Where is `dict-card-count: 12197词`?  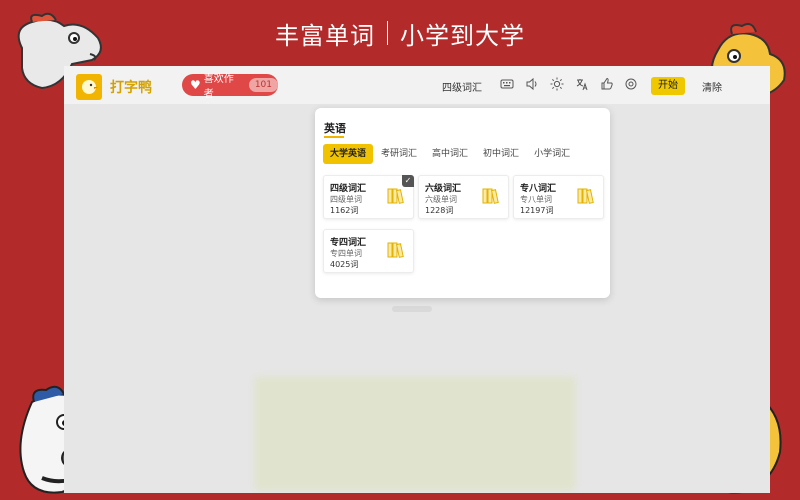
dict-card-count: 12197词 is located at coordinates (537, 210).